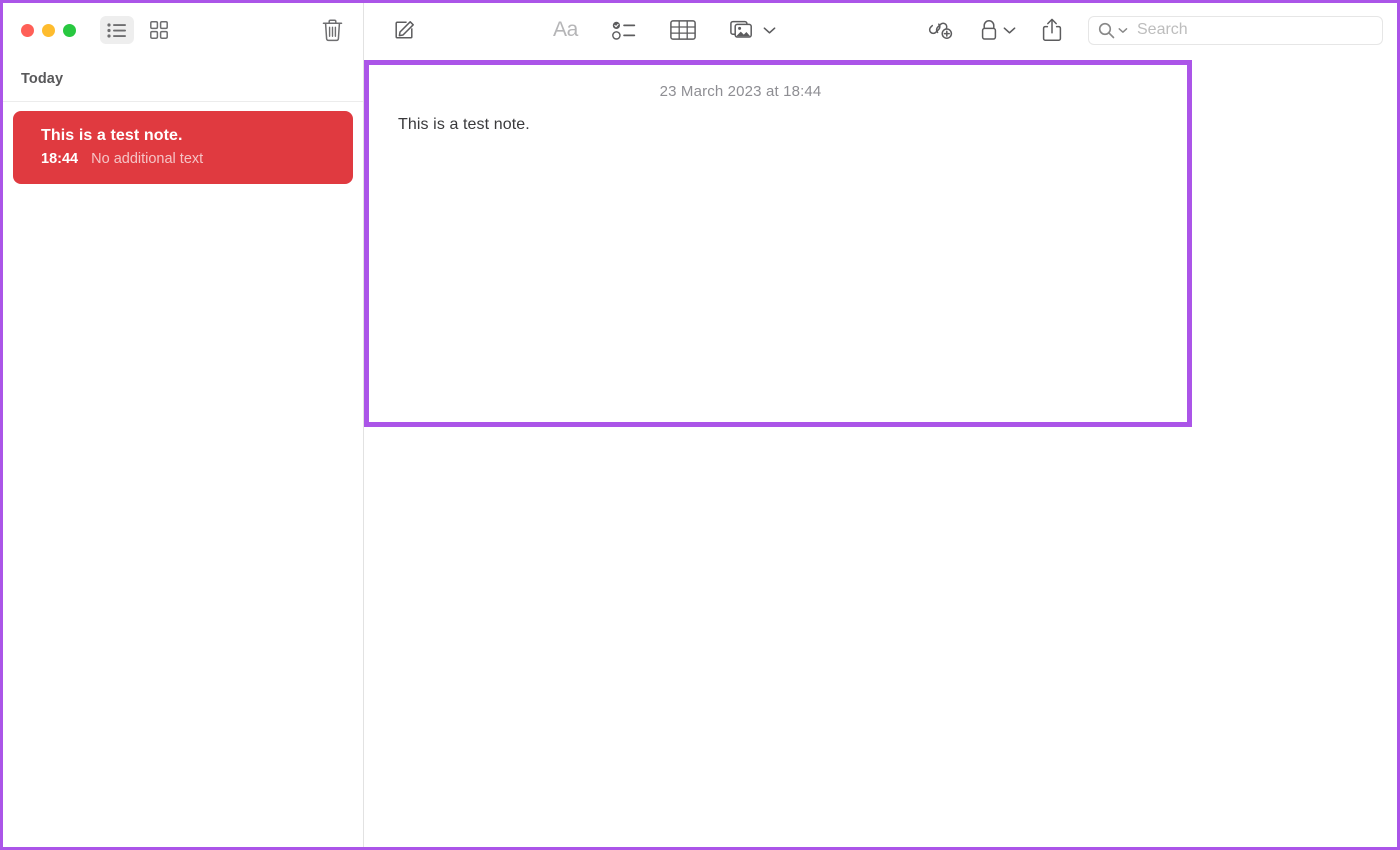 This screenshot has height=850, width=1400. What do you see at coordinates (183, 30) in the screenshot?
I see `sidebar-toolbar` at bounding box center [183, 30].